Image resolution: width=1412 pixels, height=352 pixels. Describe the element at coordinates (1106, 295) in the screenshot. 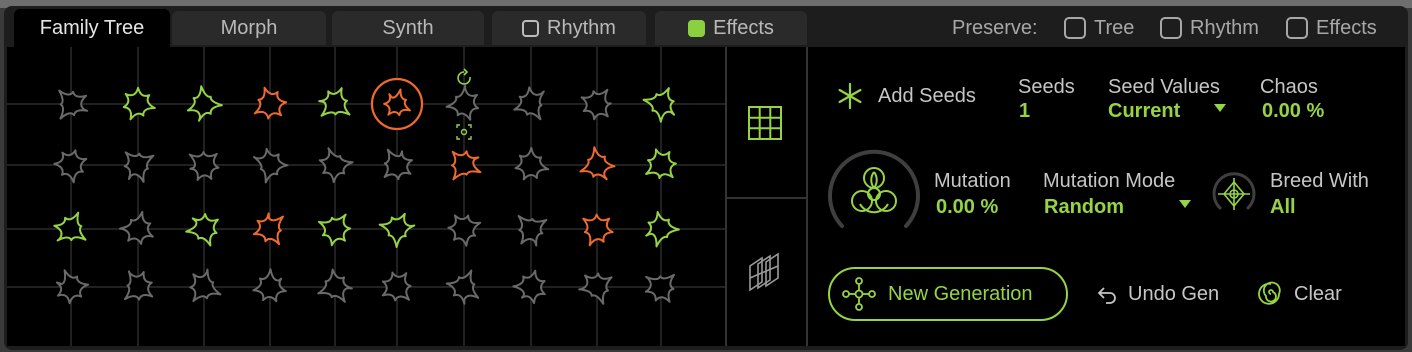

I see `undo-icon` at that location.